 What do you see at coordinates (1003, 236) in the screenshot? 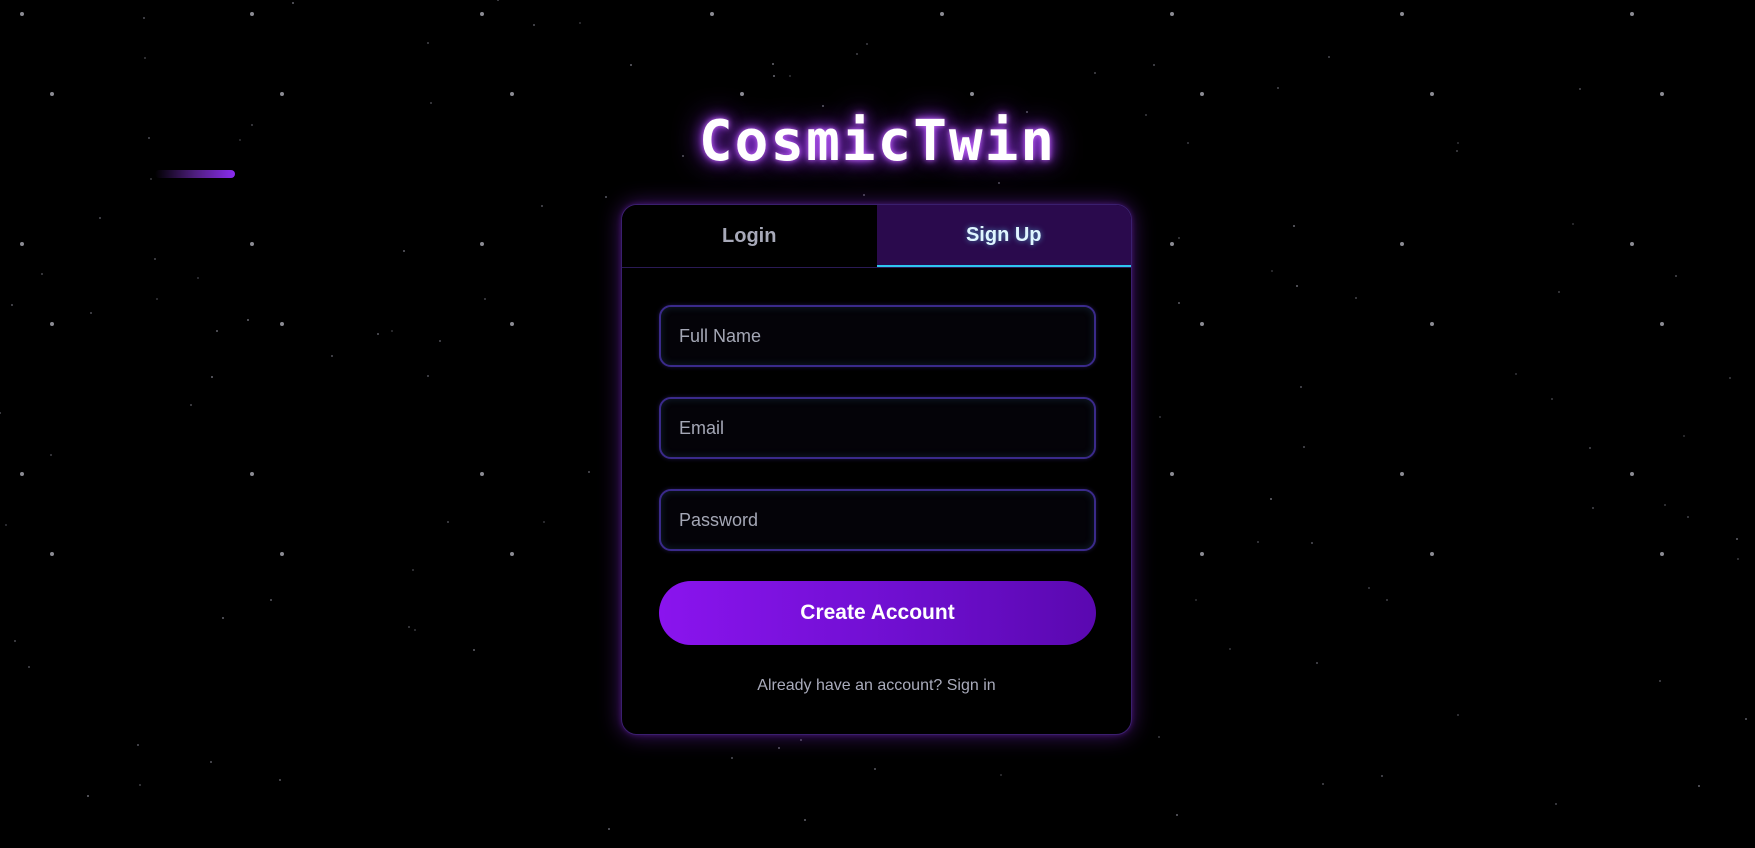
I see `tab-sign-up: Sign Up` at bounding box center [1003, 236].